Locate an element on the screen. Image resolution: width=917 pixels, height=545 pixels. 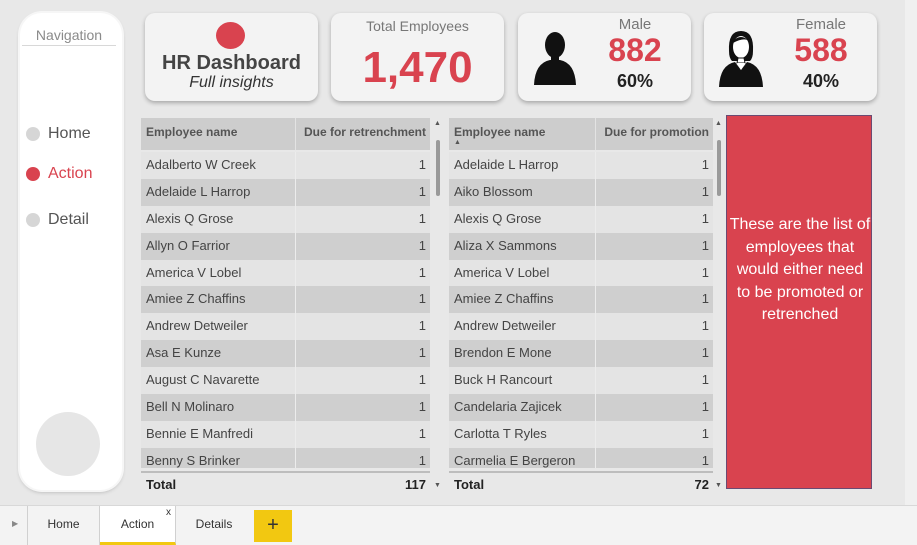
tab-action: Action x is located at coordinates (138, 525).